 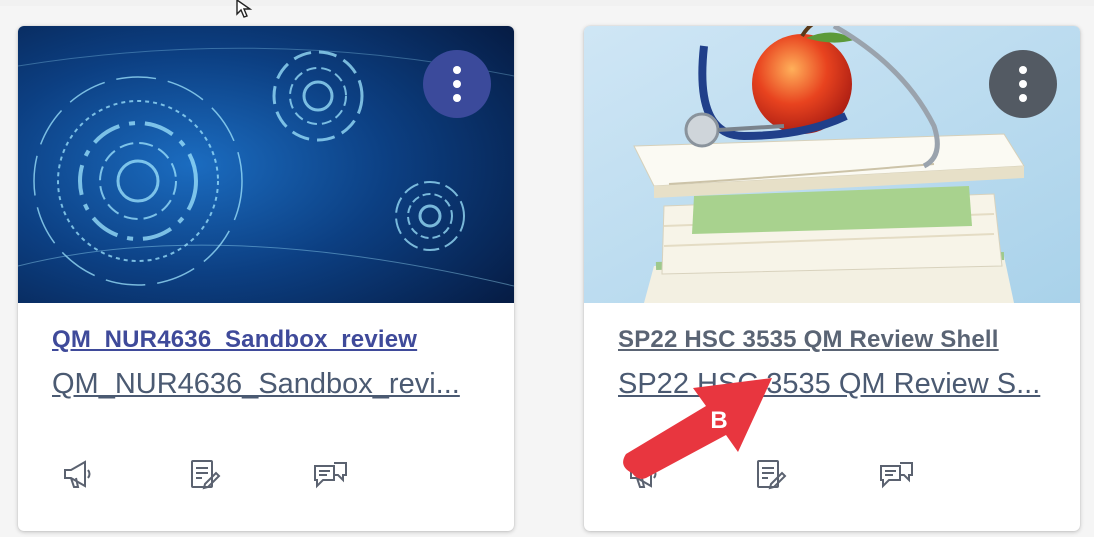 What do you see at coordinates (234, 340) in the screenshot?
I see `course-title-link: QM_NUR4636_Sandbox_review` at bounding box center [234, 340].